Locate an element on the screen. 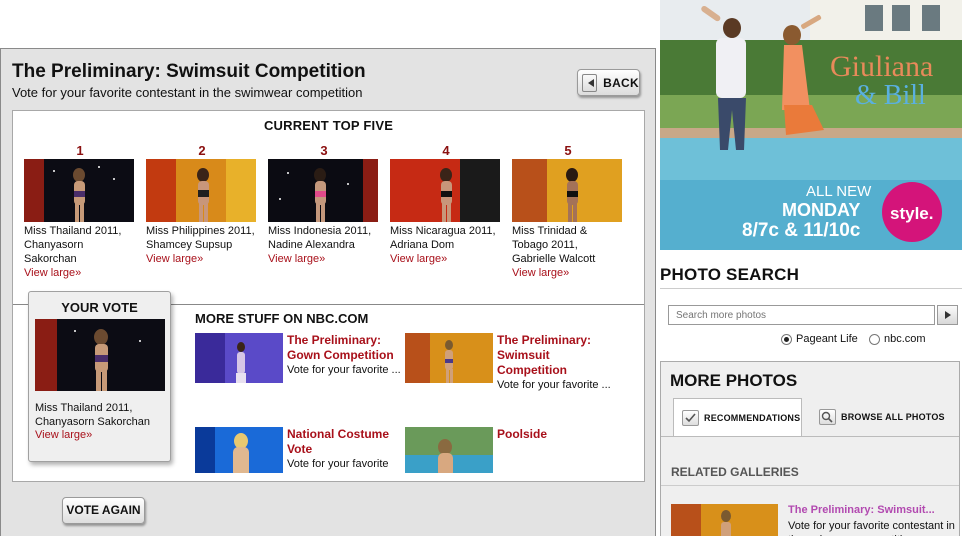 The image size is (962, 536). rank-number: 2 is located at coordinates (202, 150).